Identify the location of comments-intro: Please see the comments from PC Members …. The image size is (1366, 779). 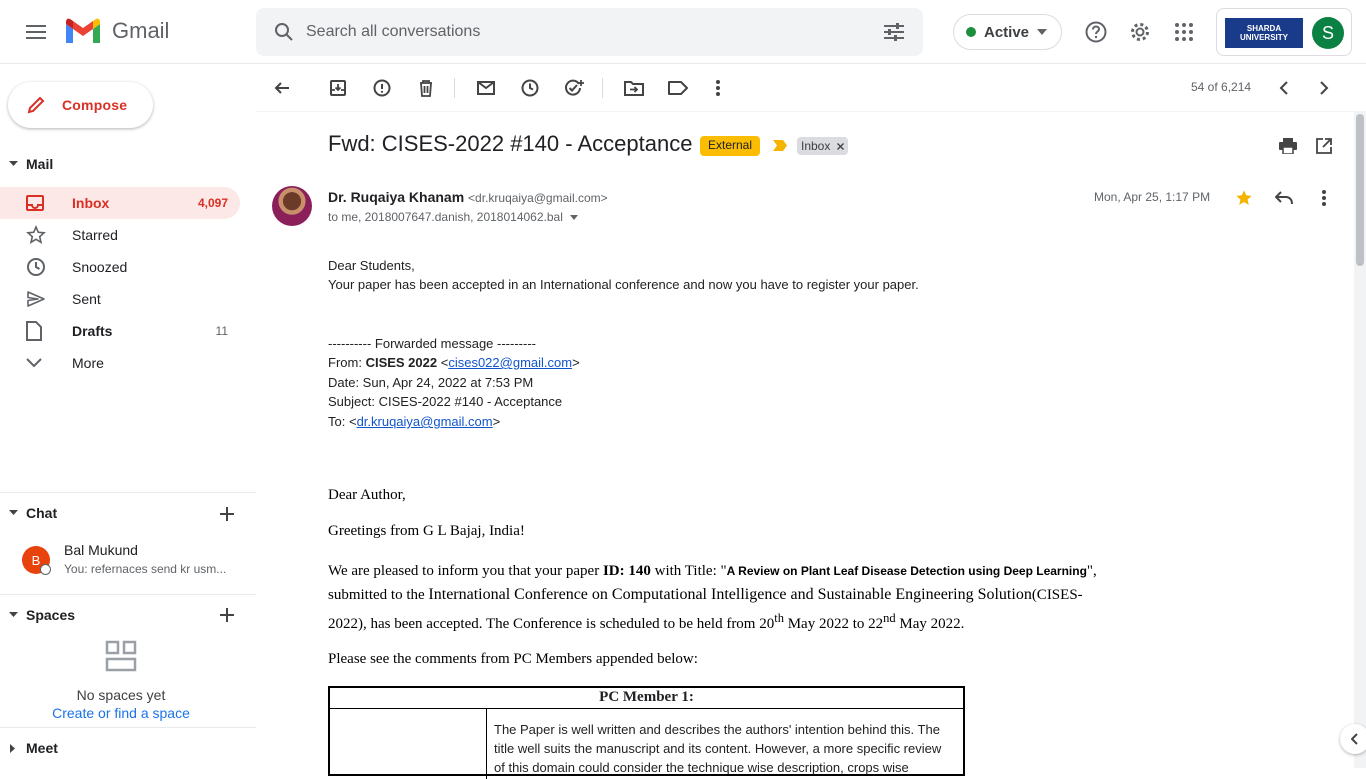
(513, 659).